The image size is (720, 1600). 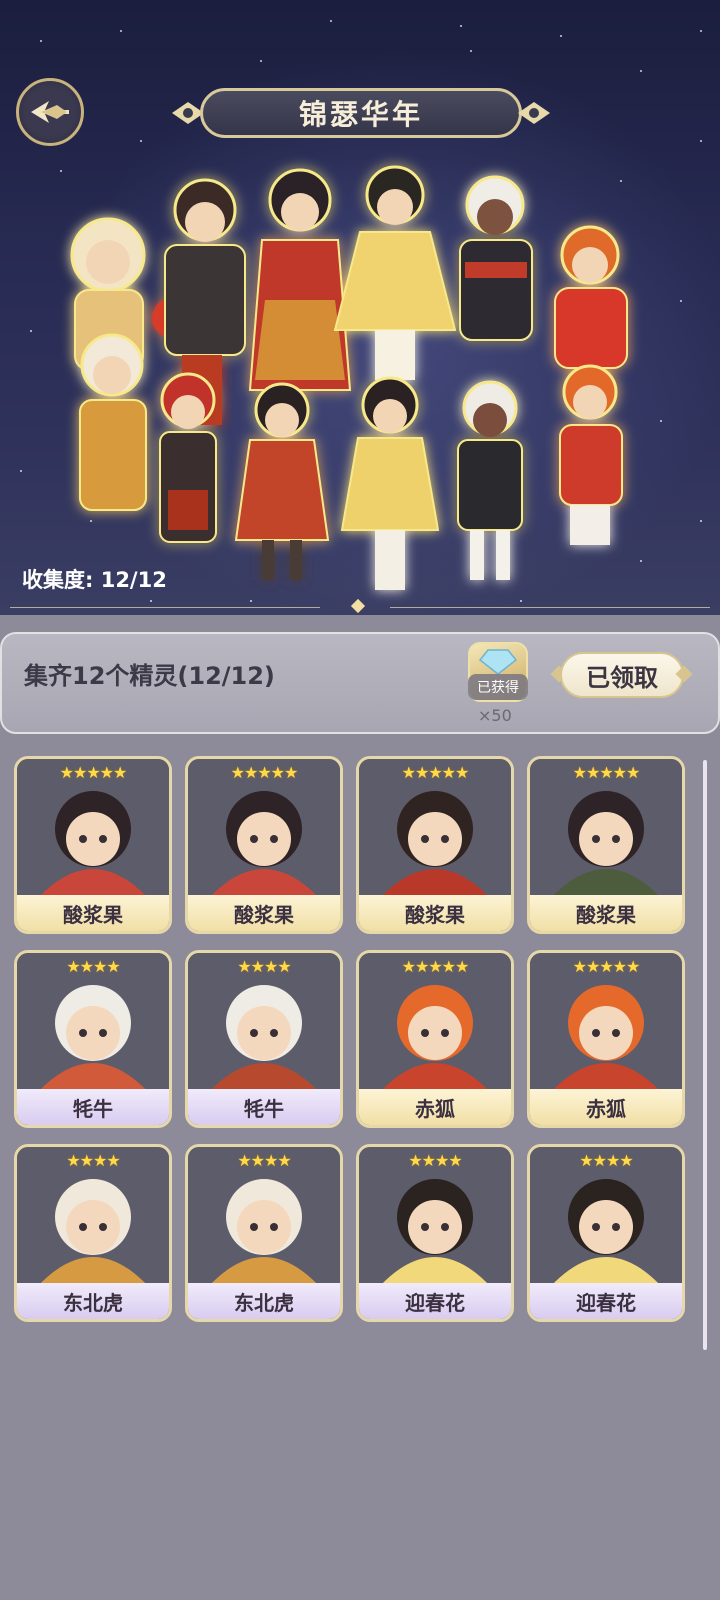 What do you see at coordinates (534, 113) in the screenshot?
I see `title-ornament-right-icon` at bounding box center [534, 113].